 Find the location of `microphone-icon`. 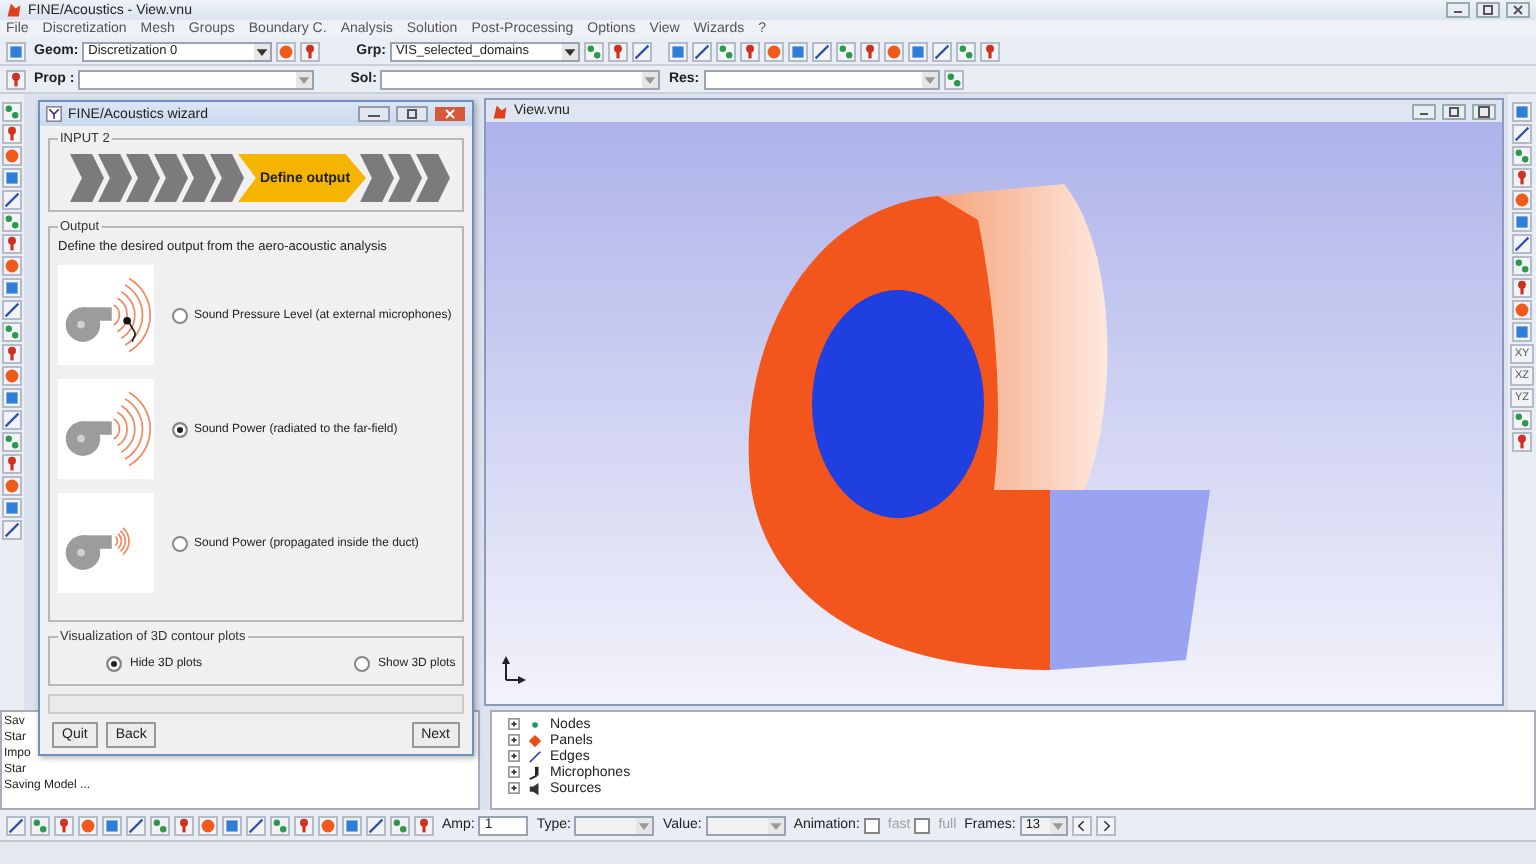

microphone-icon is located at coordinates (535, 772).